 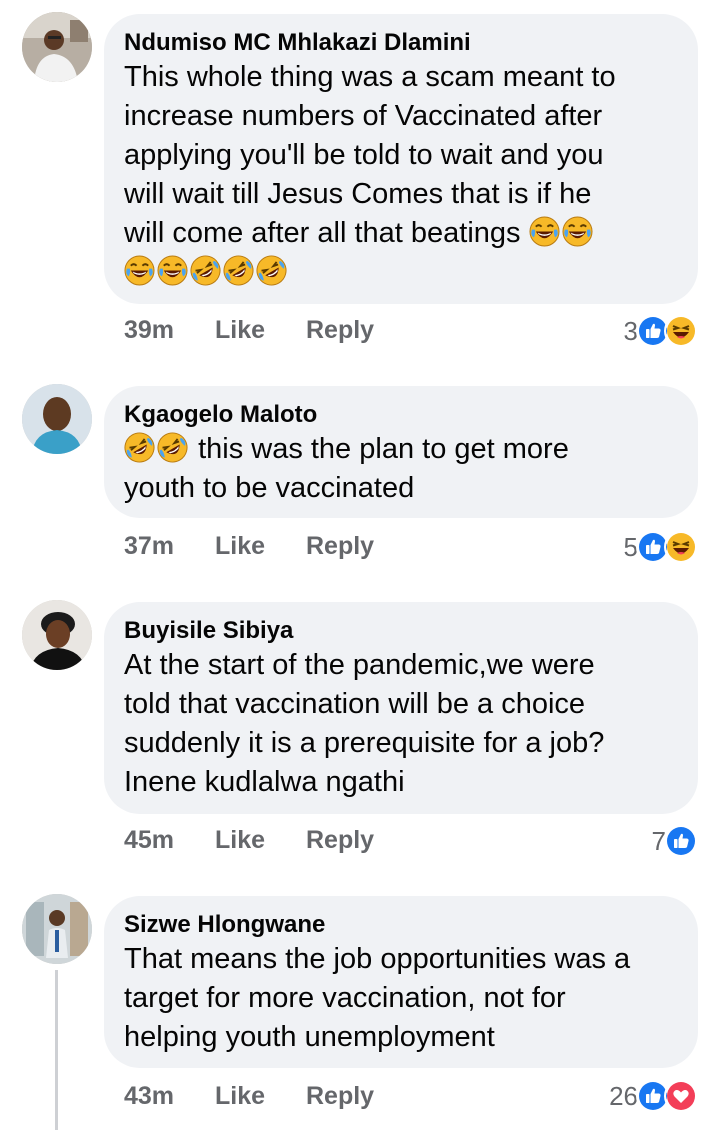 What do you see at coordinates (149, 1096) in the screenshot?
I see `timestamp: 43m` at bounding box center [149, 1096].